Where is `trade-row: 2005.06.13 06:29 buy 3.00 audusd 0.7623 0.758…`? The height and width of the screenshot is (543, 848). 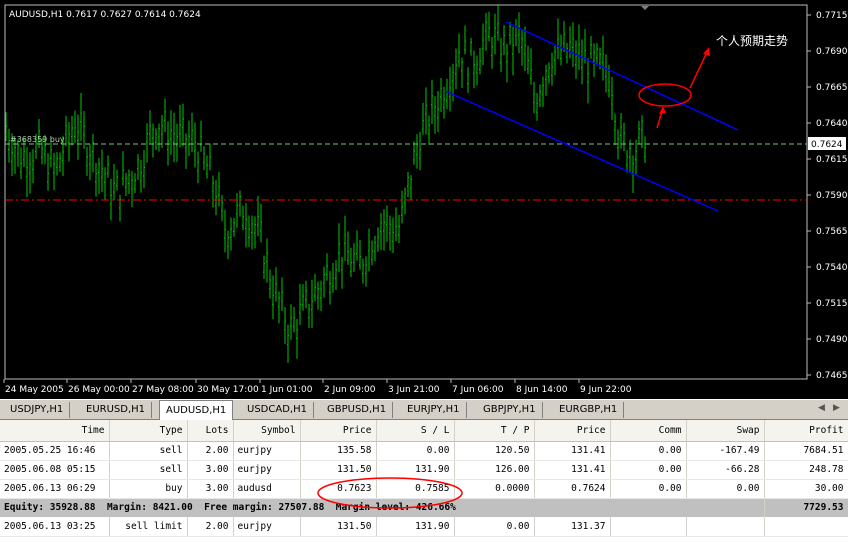 trade-row: 2005.06.13 06:29 buy 3.00 audusd 0.7623 0.758… is located at coordinates (424, 489).